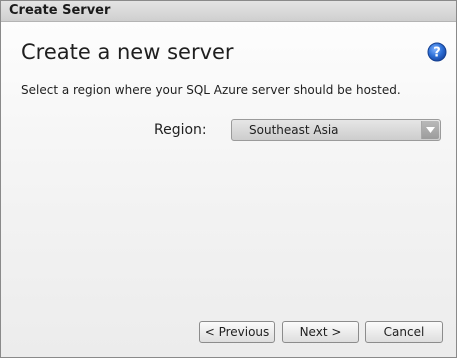  What do you see at coordinates (320, 332) in the screenshot?
I see `next-button: Next >` at bounding box center [320, 332].